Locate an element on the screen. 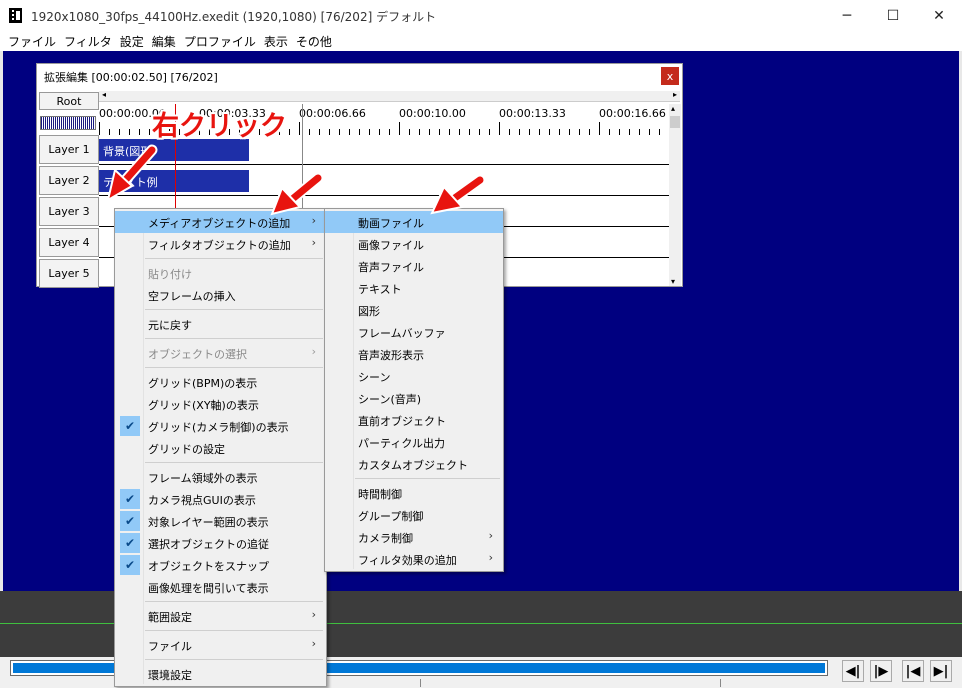 This screenshot has width=962, height=688. media-submenu-item-15: カメラ制御 › is located at coordinates (414, 537).